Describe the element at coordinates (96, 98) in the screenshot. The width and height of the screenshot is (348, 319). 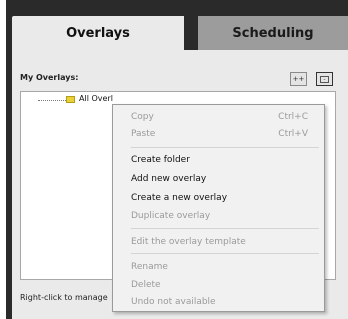
I see `tree-node-all-overlays: All Overlays` at that location.